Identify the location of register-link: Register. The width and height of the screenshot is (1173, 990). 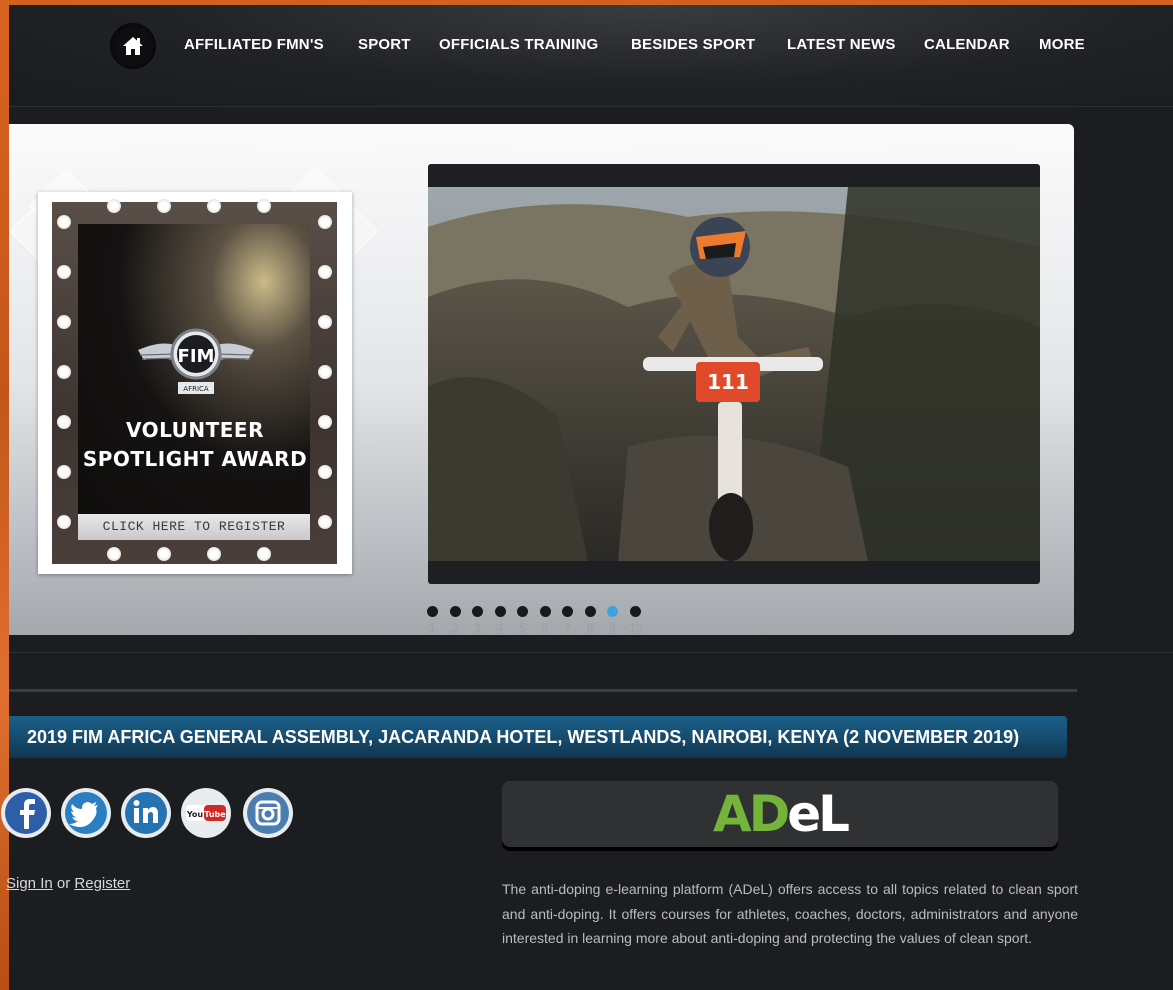
(102, 883).